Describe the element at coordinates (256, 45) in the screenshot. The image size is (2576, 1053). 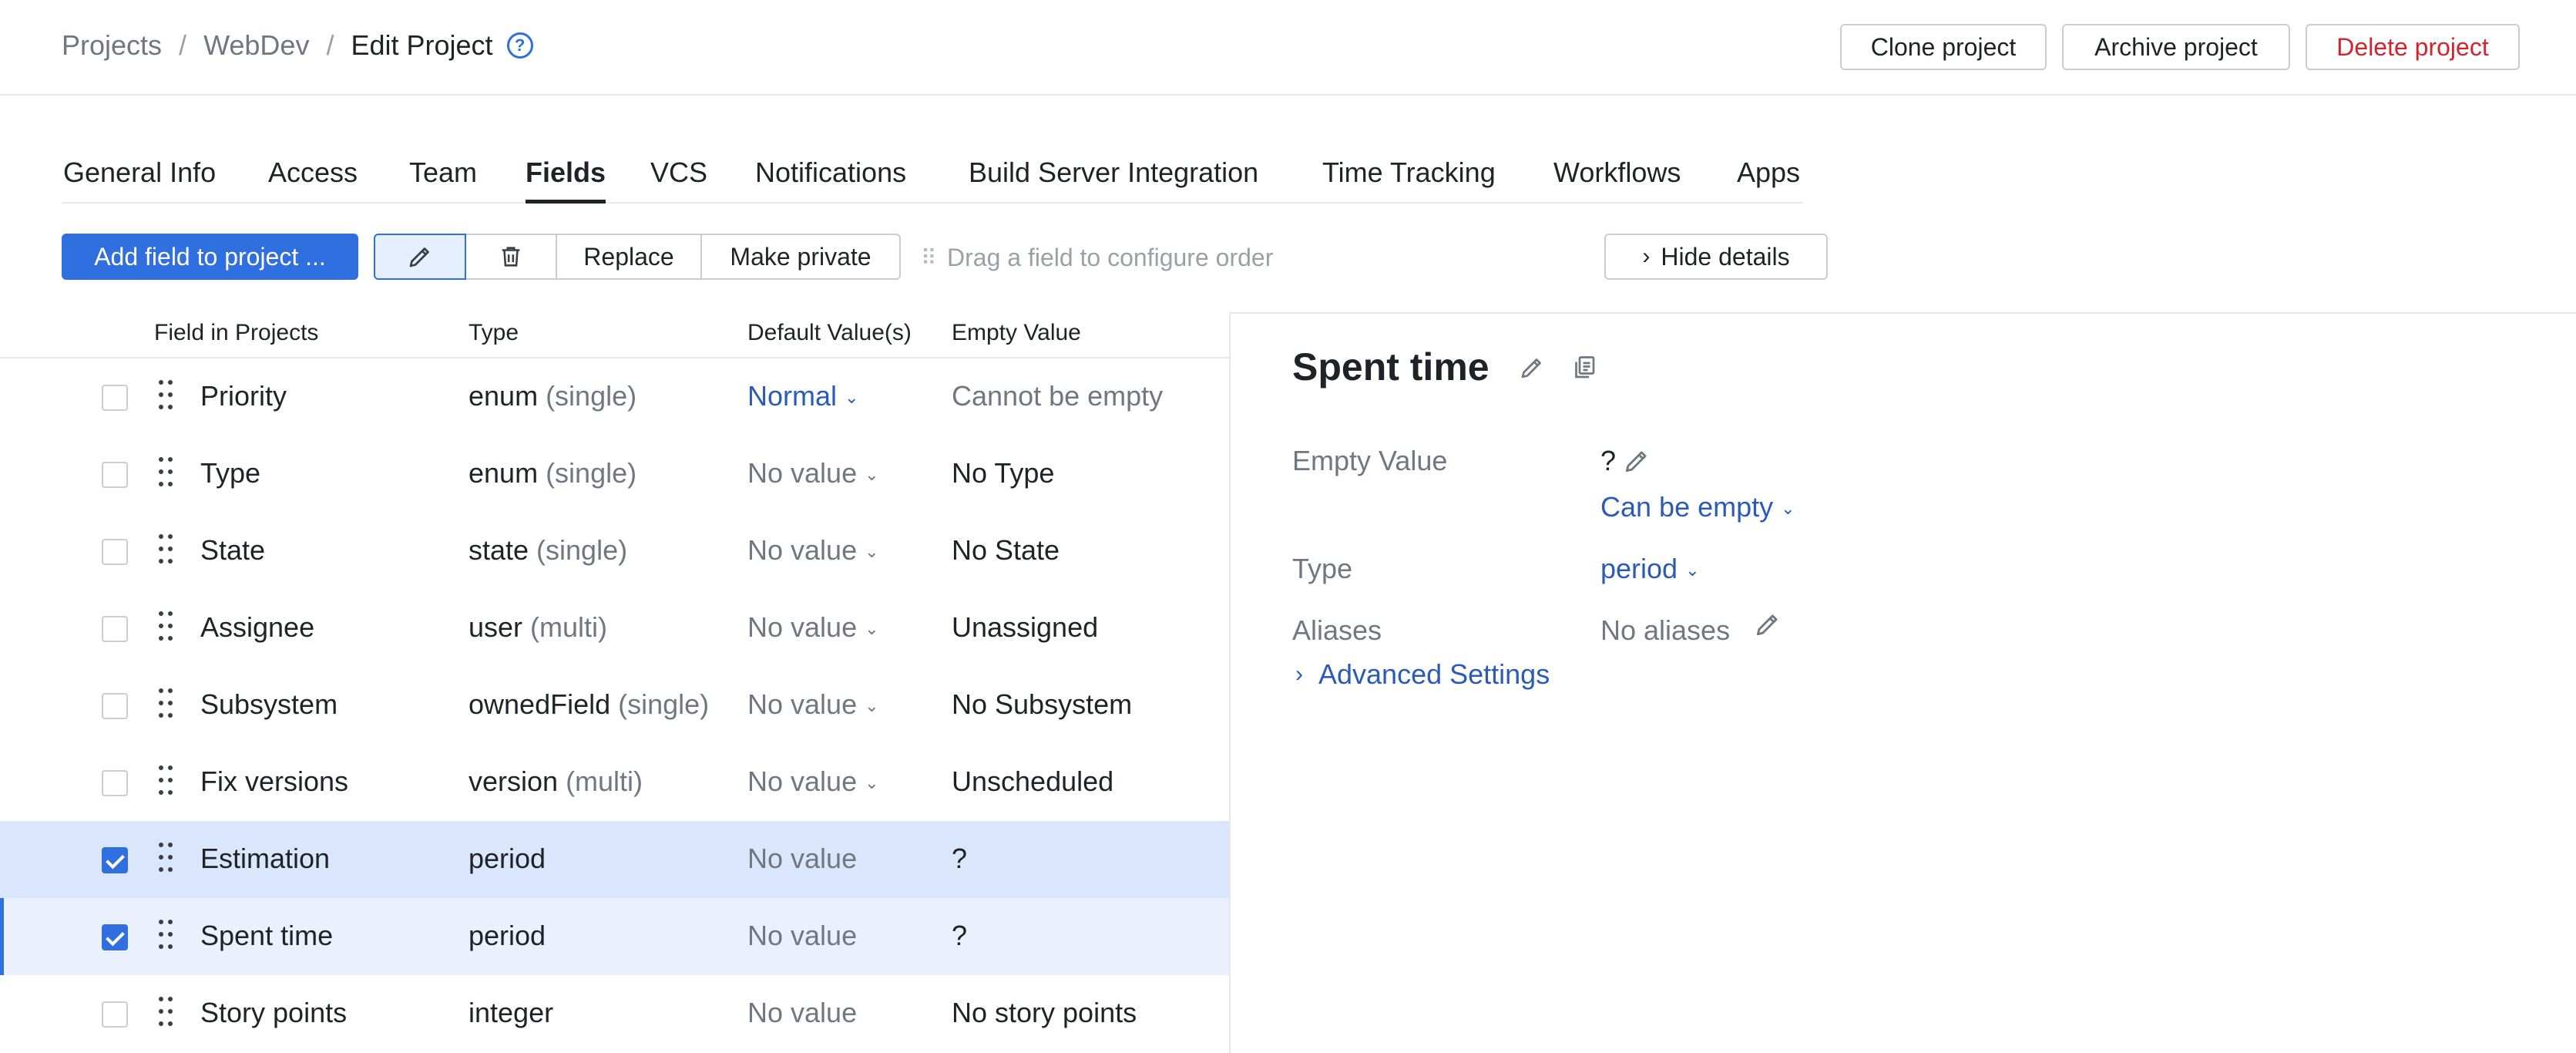
I see `breadcrumb-webdev: WebDev` at that location.